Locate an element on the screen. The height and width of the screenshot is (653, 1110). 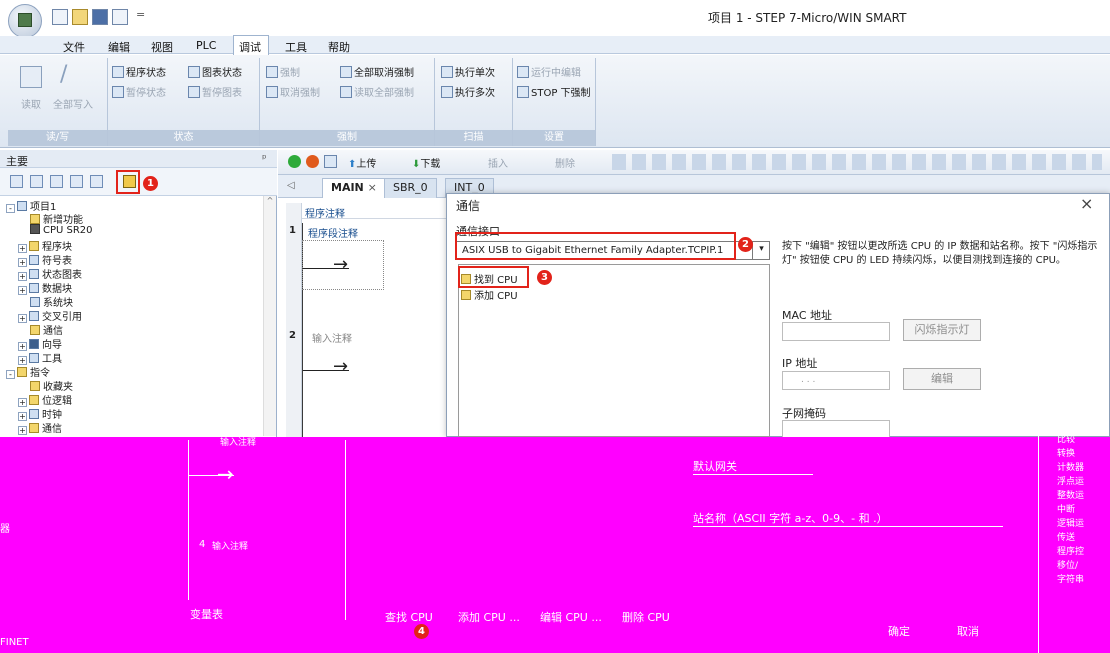
new-project-icon is located at coordinates (60, 17).